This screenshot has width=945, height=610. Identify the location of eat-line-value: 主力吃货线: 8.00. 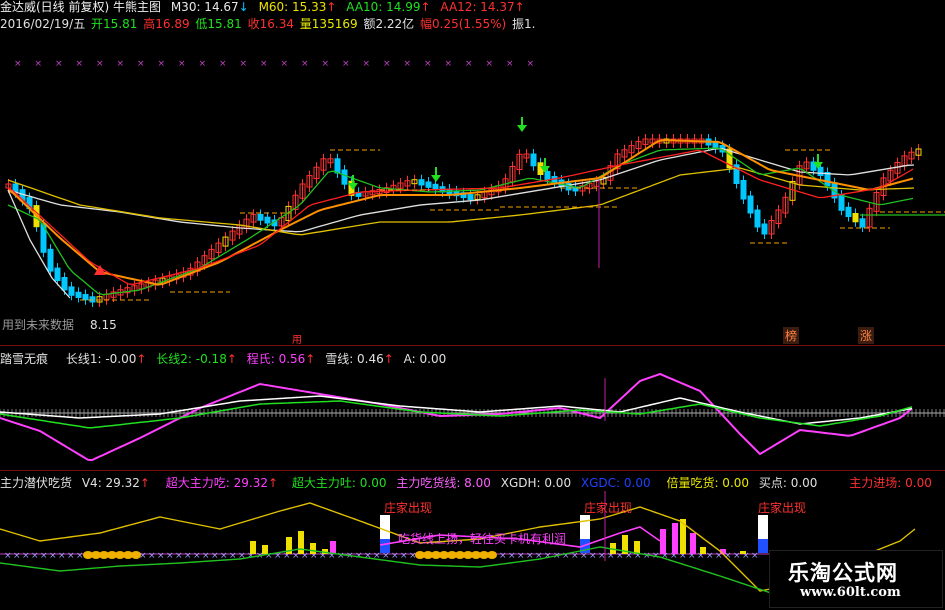
(443, 483).